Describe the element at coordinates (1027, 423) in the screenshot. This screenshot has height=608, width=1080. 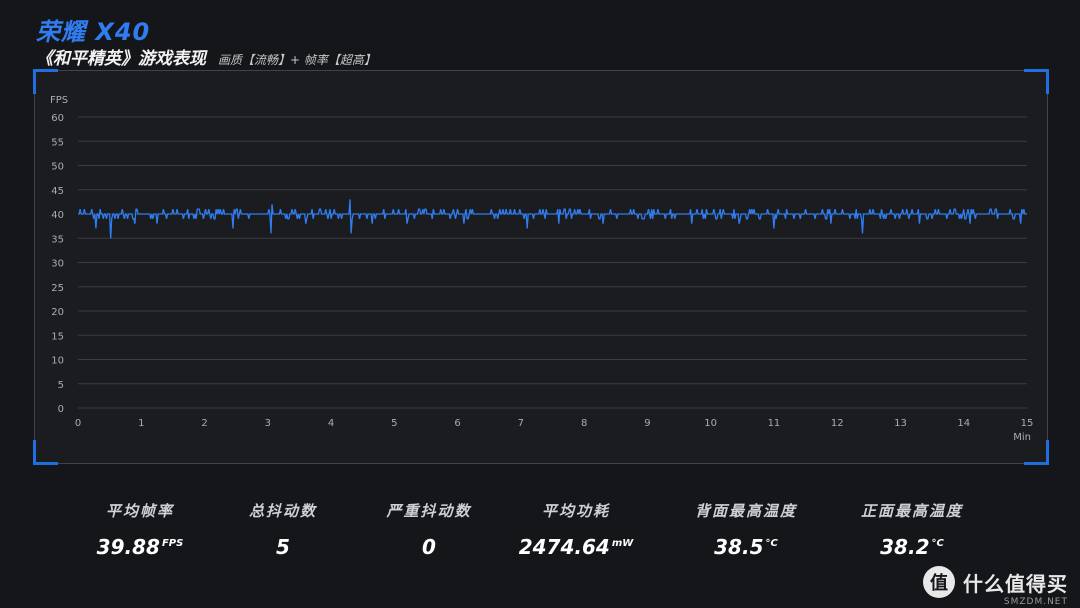
I see `x-tick-label: 15` at that location.